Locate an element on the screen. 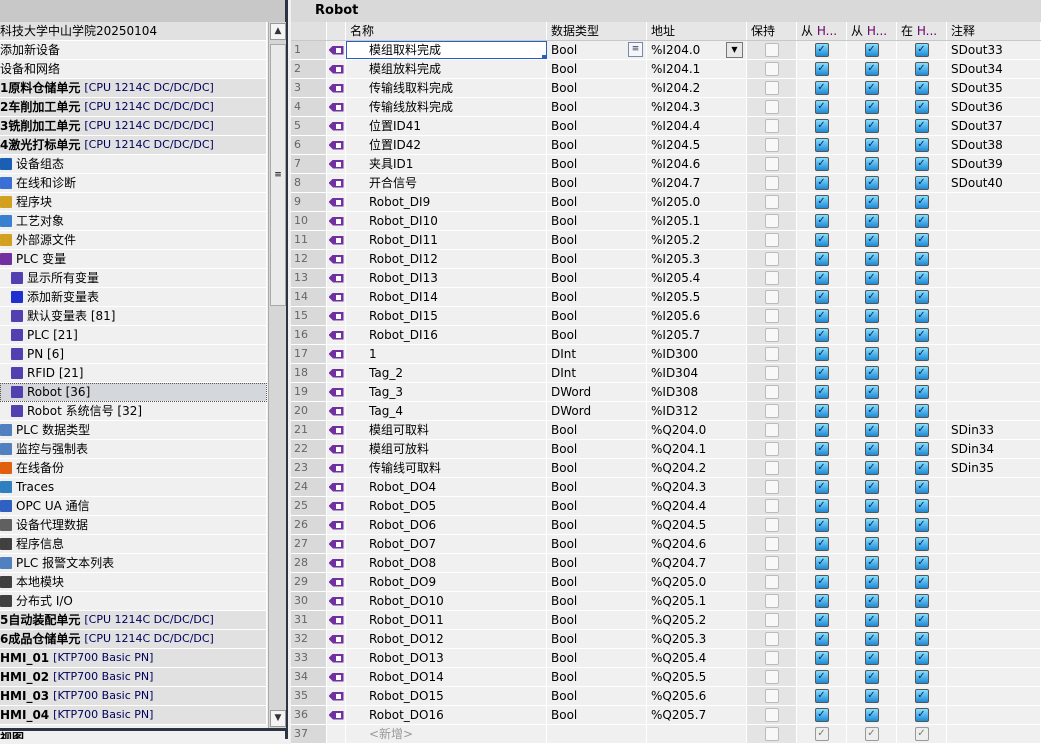 The image size is (1041, 744). row-number: 21 is located at coordinates (309, 430).